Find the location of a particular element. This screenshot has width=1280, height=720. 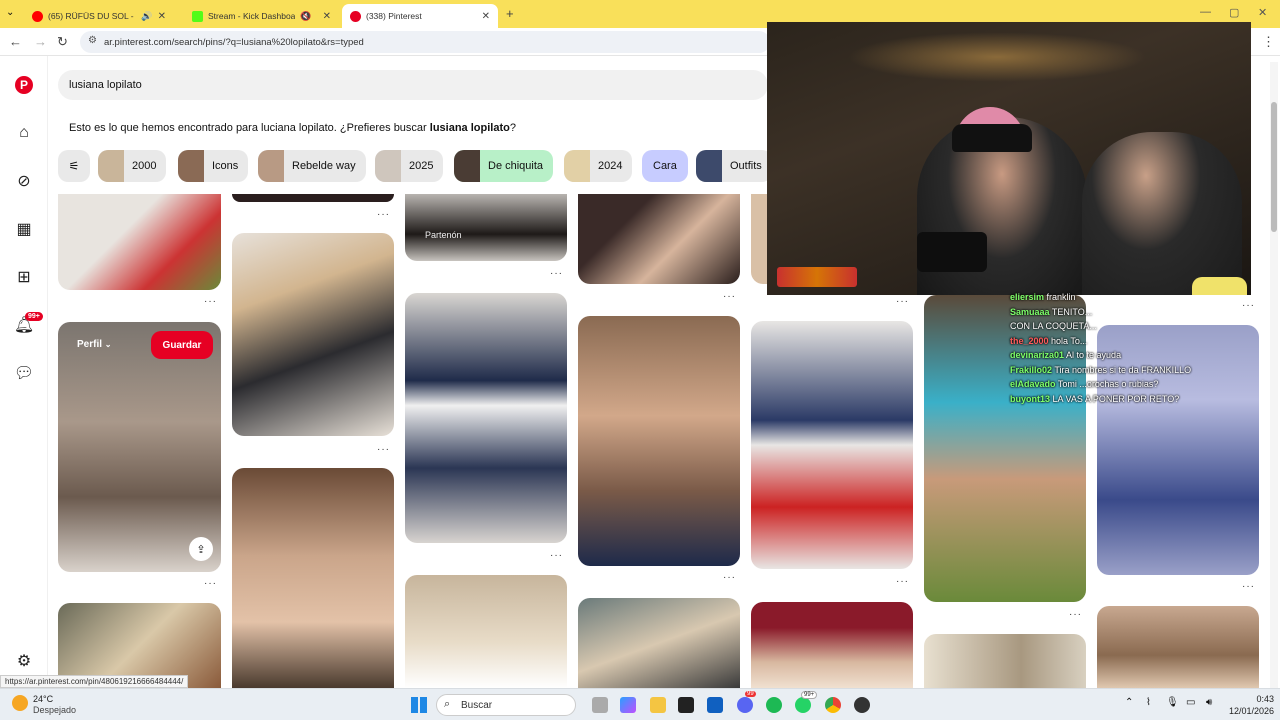

messages-icon: 💬︎ is located at coordinates (24, 373).